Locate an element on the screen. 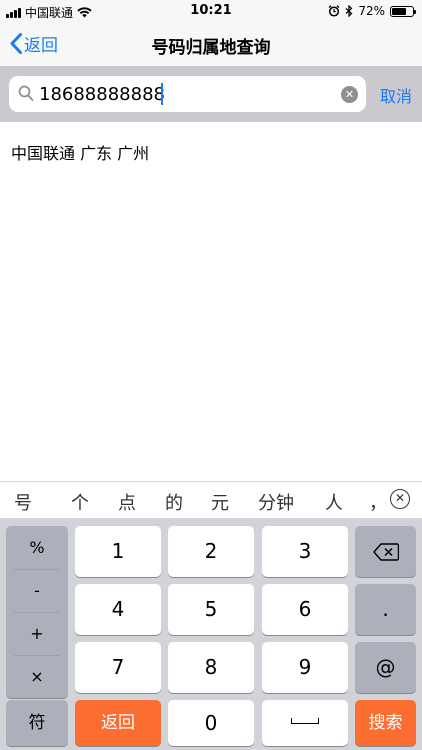 The image size is (422, 750). search-bar: ✕ 取消 is located at coordinates (211, 94).